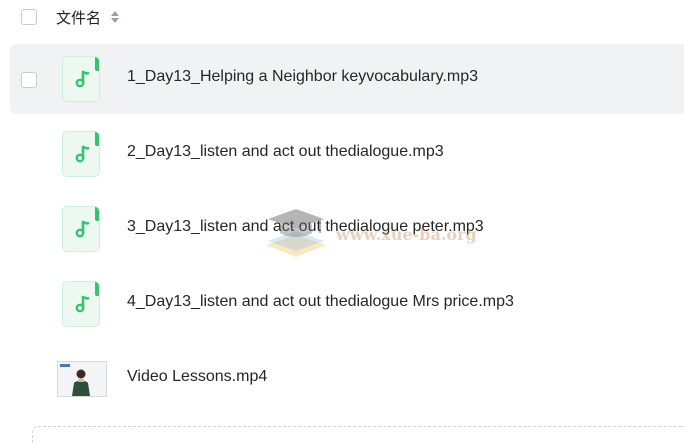 The image size is (684, 443). What do you see at coordinates (29, 80) in the screenshot?
I see `row-checkbox` at bounding box center [29, 80].